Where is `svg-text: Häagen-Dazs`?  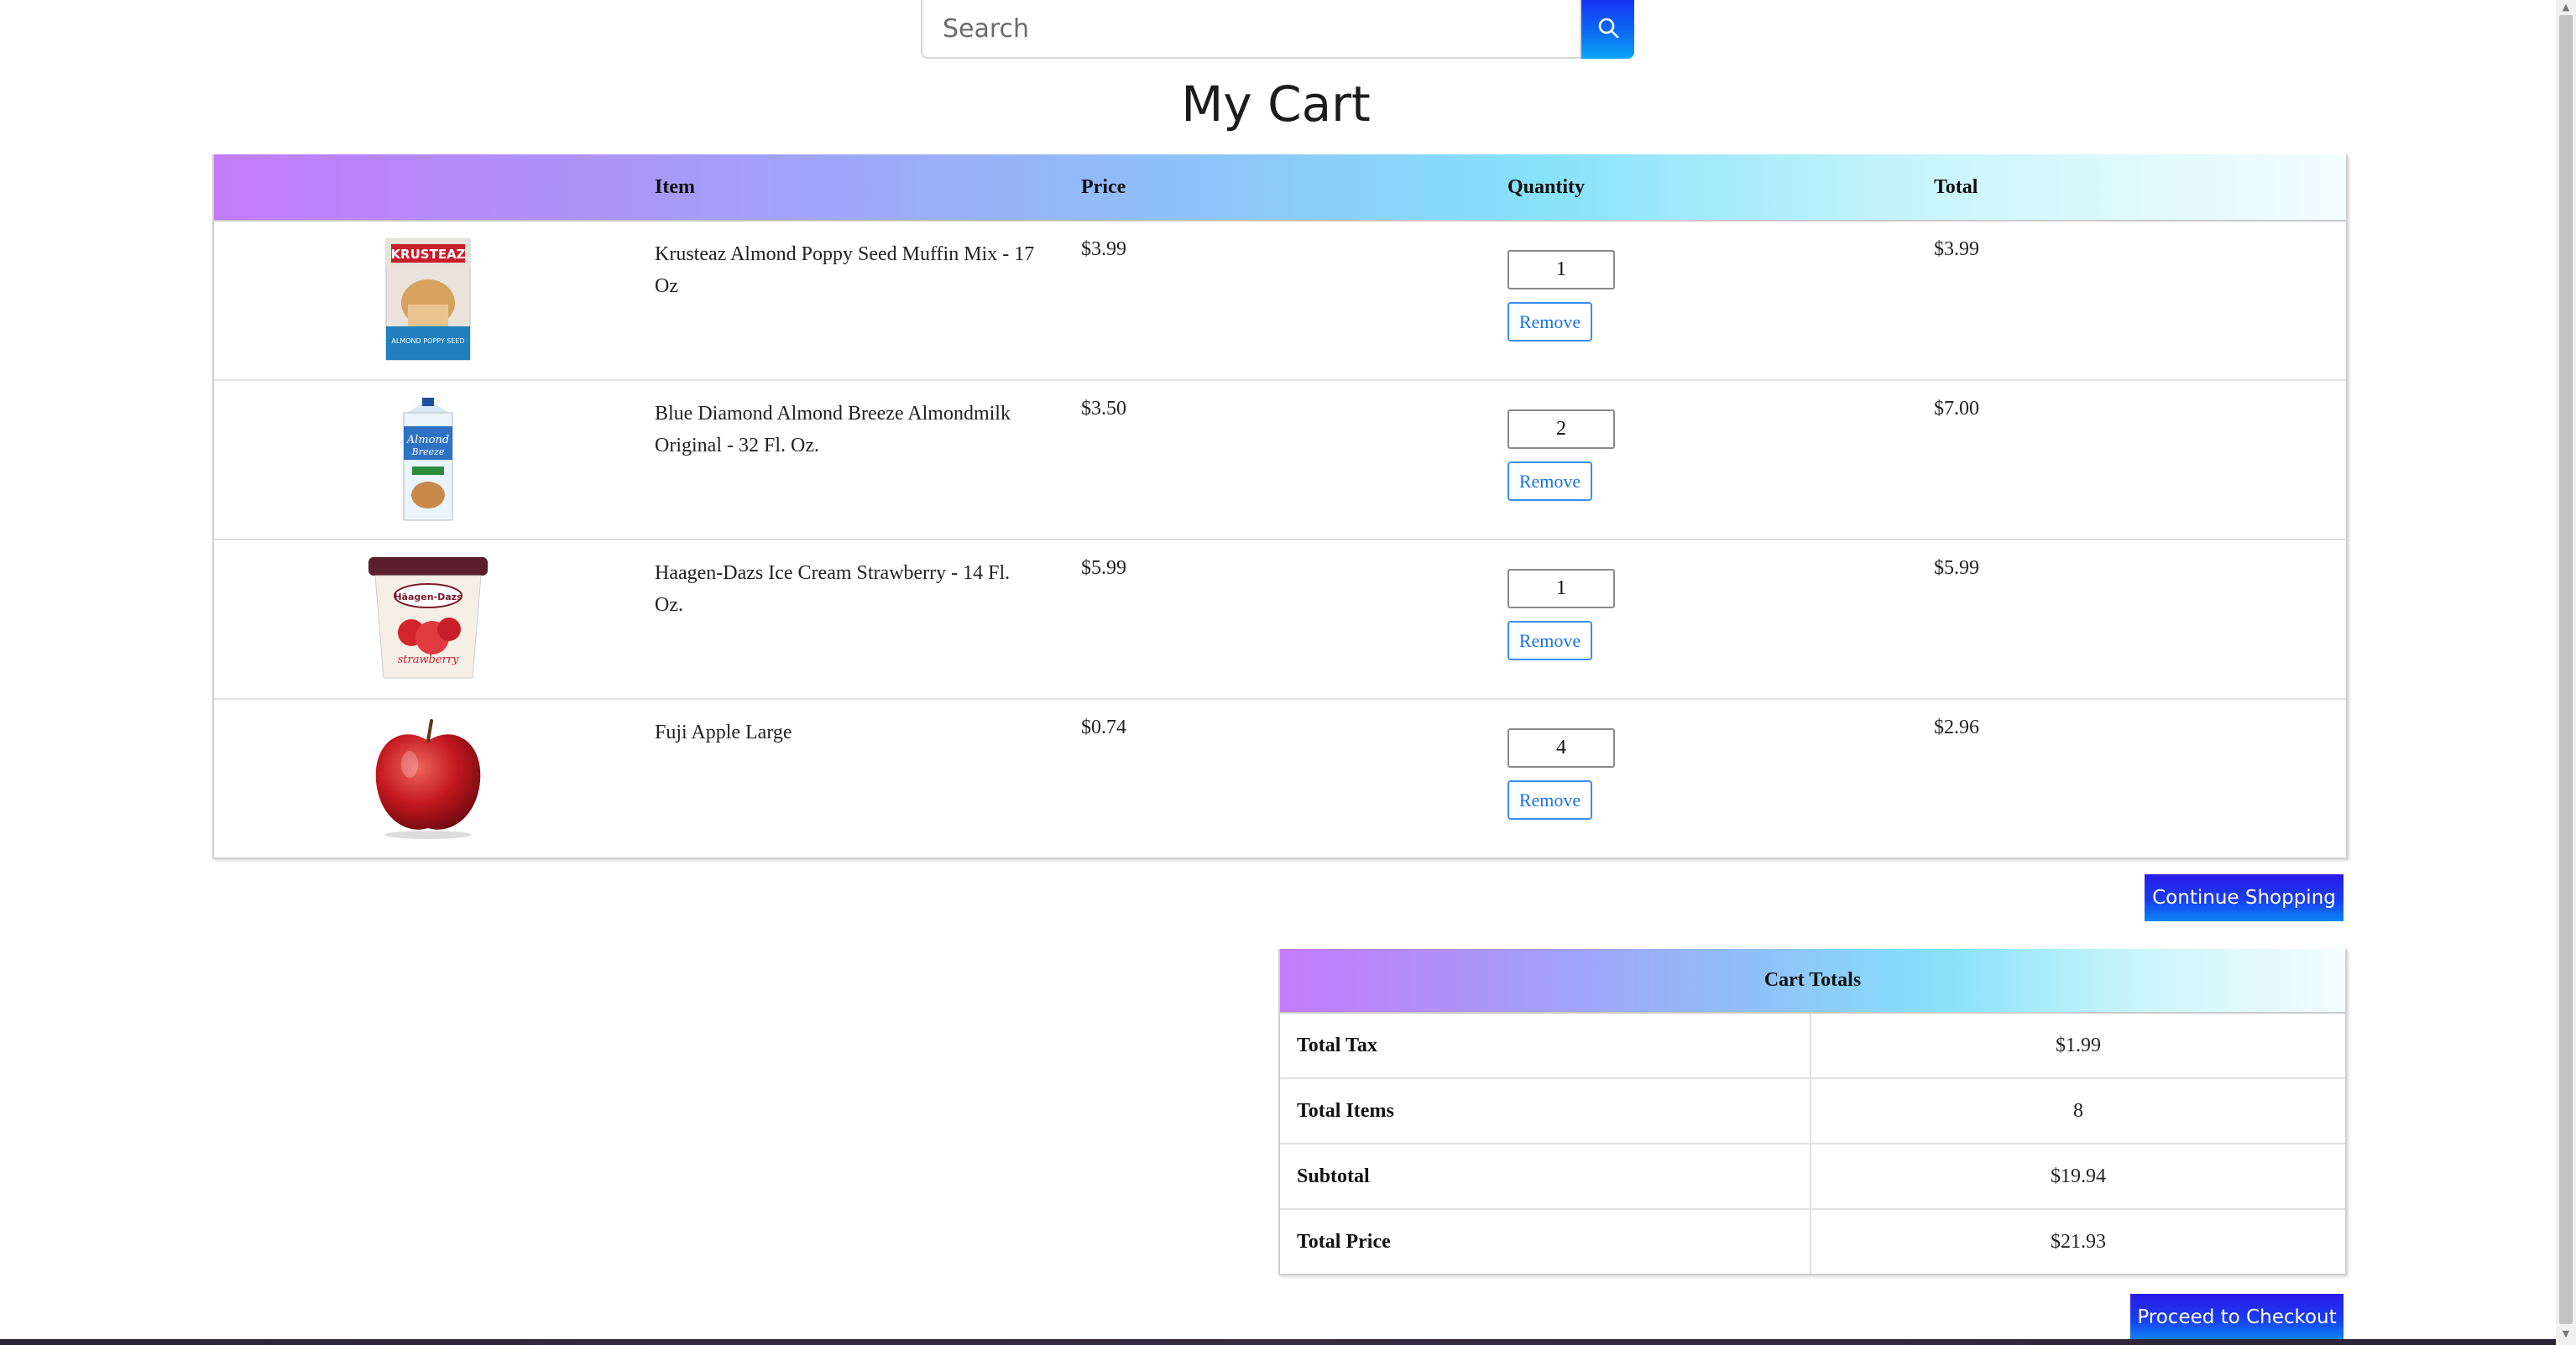
svg-text: Häagen-Dazs is located at coordinates (428, 597).